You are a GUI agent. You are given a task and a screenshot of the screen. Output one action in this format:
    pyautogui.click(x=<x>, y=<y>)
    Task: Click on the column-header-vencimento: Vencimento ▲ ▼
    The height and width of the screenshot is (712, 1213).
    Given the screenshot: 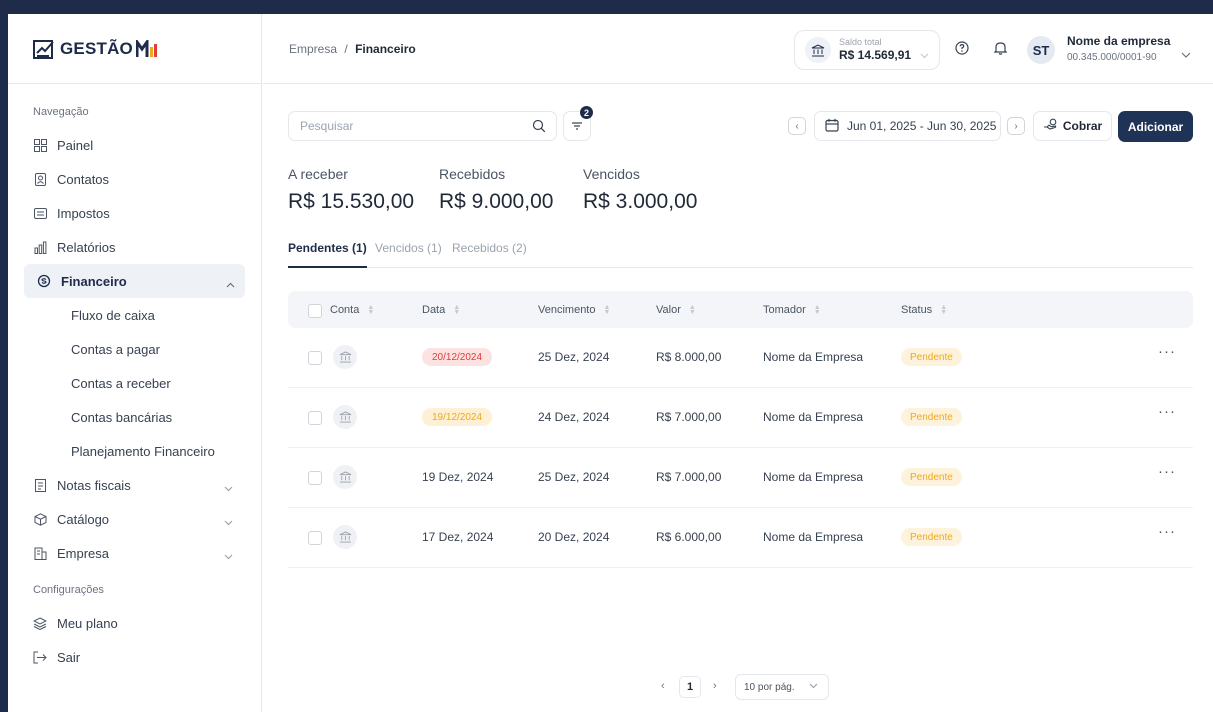 What is the action you would take?
    pyautogui.click(x=574, y=310)
    